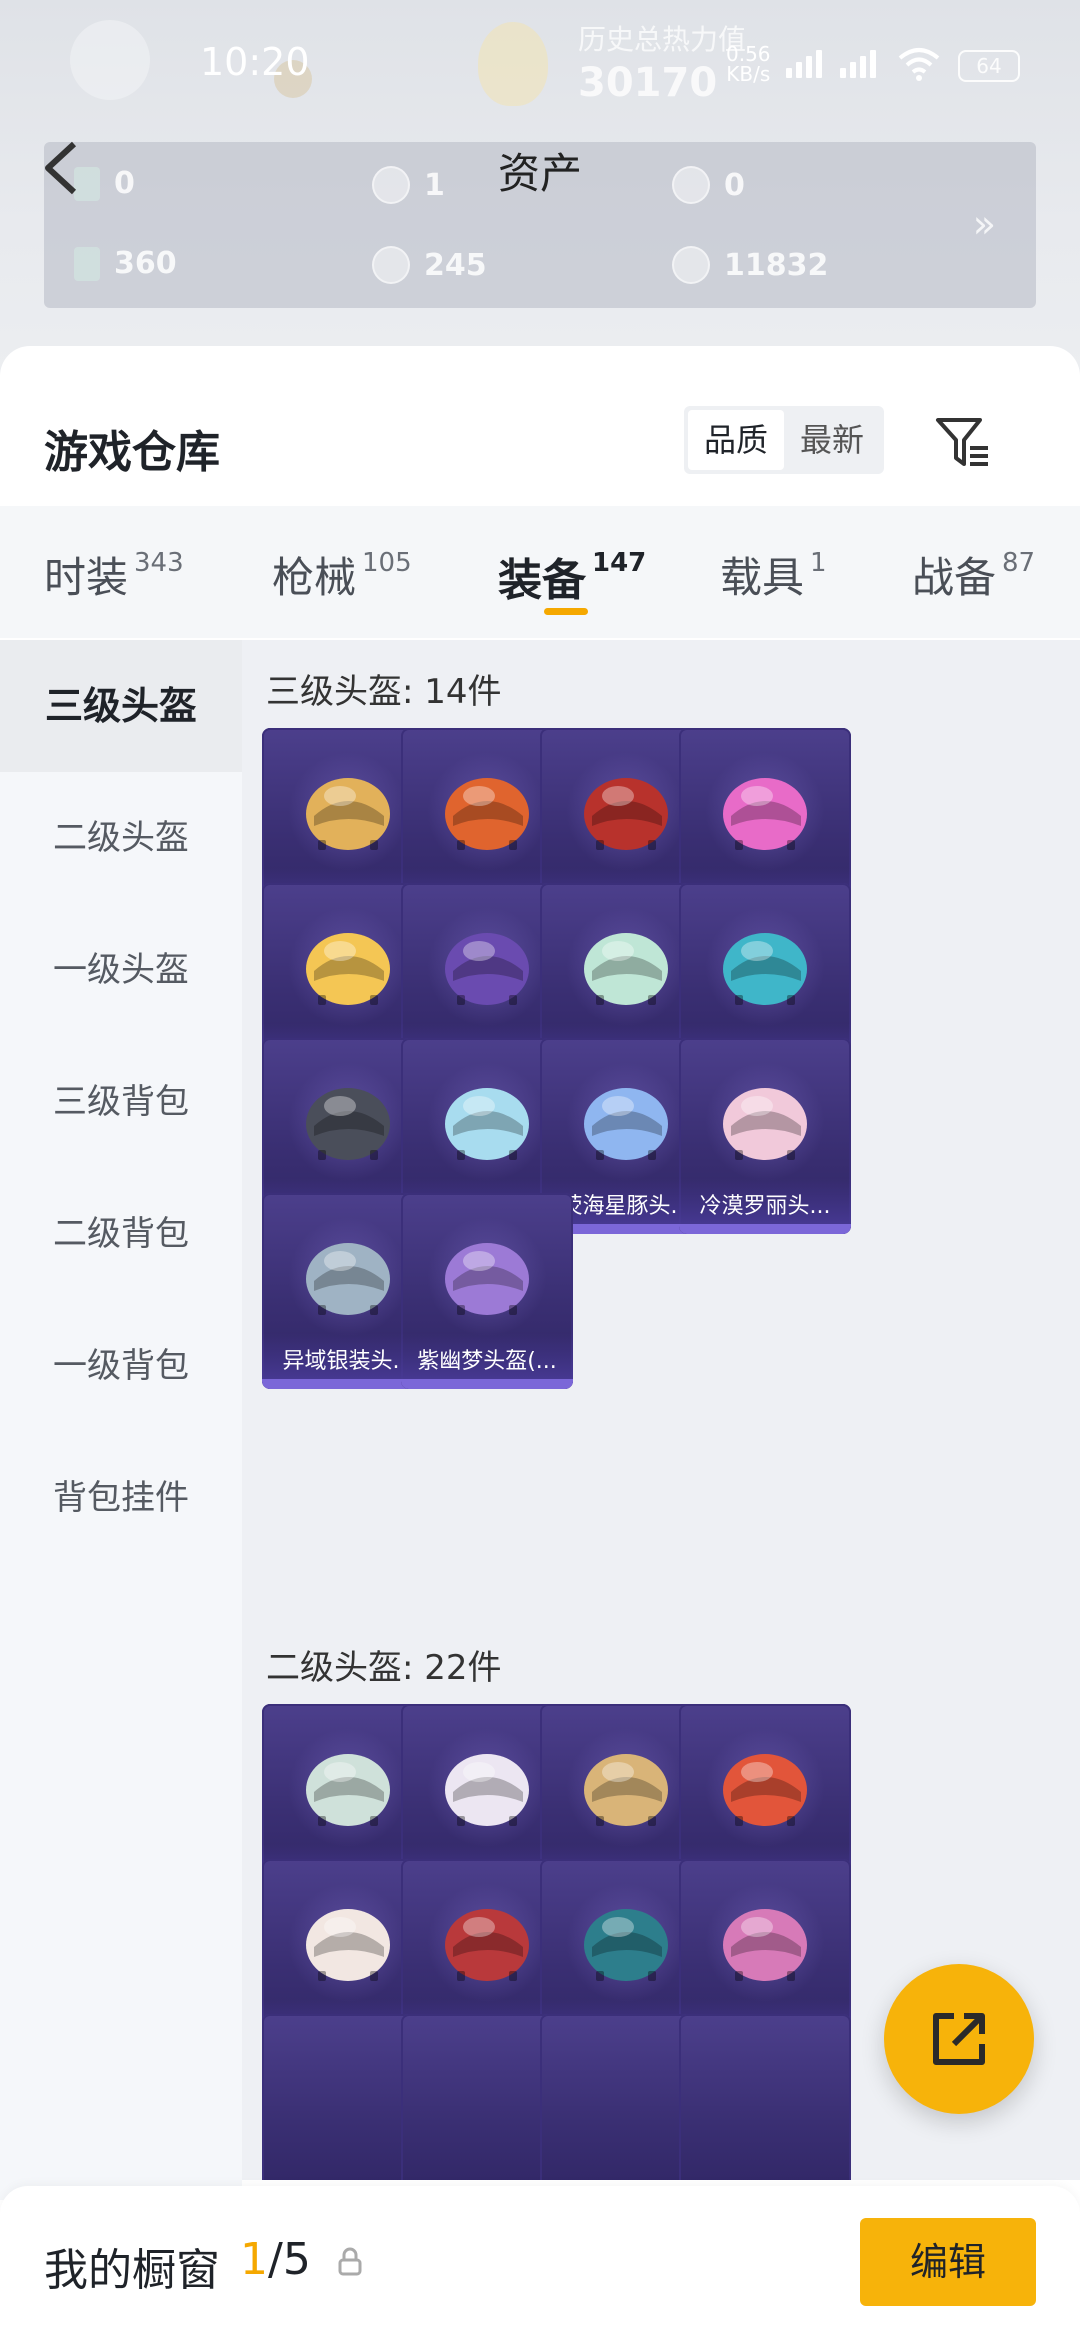 The image size is (1080, 2340). I want to click on asset-value: 11832, so click(776, 265).